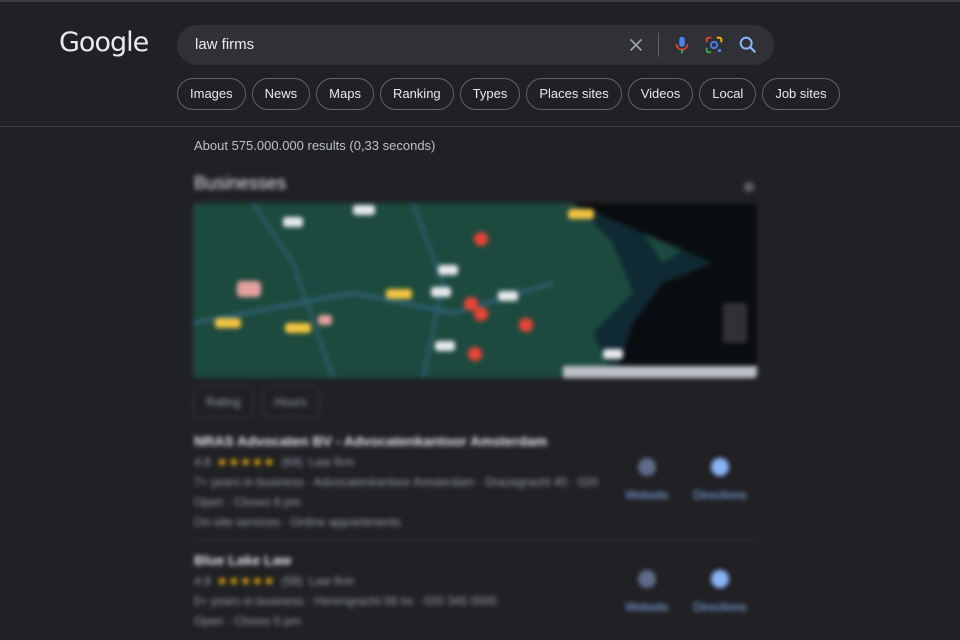 The width and height of the screenshot is (960, 640). Describe the element at coordinates (749, 187) in the screenshot. I see `more-options-icon` at that location.